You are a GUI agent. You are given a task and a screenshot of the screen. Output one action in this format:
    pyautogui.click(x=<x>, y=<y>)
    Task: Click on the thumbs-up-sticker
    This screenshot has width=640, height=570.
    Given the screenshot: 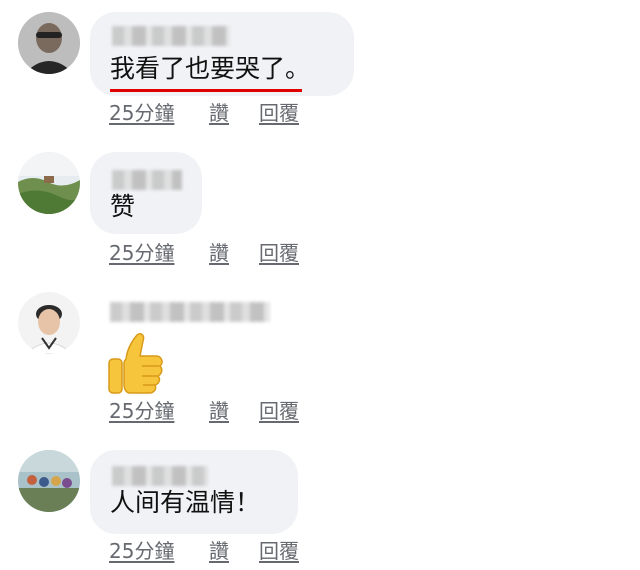 What is the action you would take?
    pyautogui.click(x=137, y=365)
    